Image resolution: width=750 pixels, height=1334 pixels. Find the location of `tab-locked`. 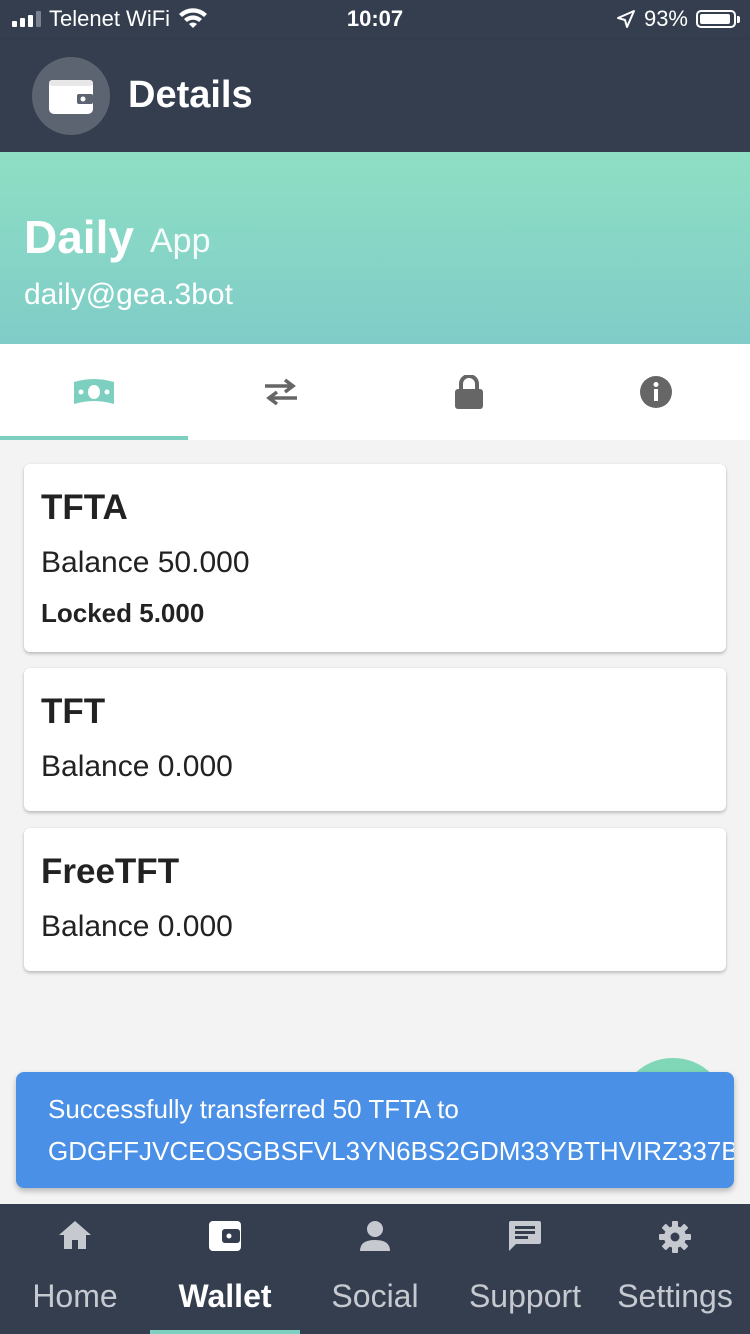

tab-locked is located at coordinates (469, 392).